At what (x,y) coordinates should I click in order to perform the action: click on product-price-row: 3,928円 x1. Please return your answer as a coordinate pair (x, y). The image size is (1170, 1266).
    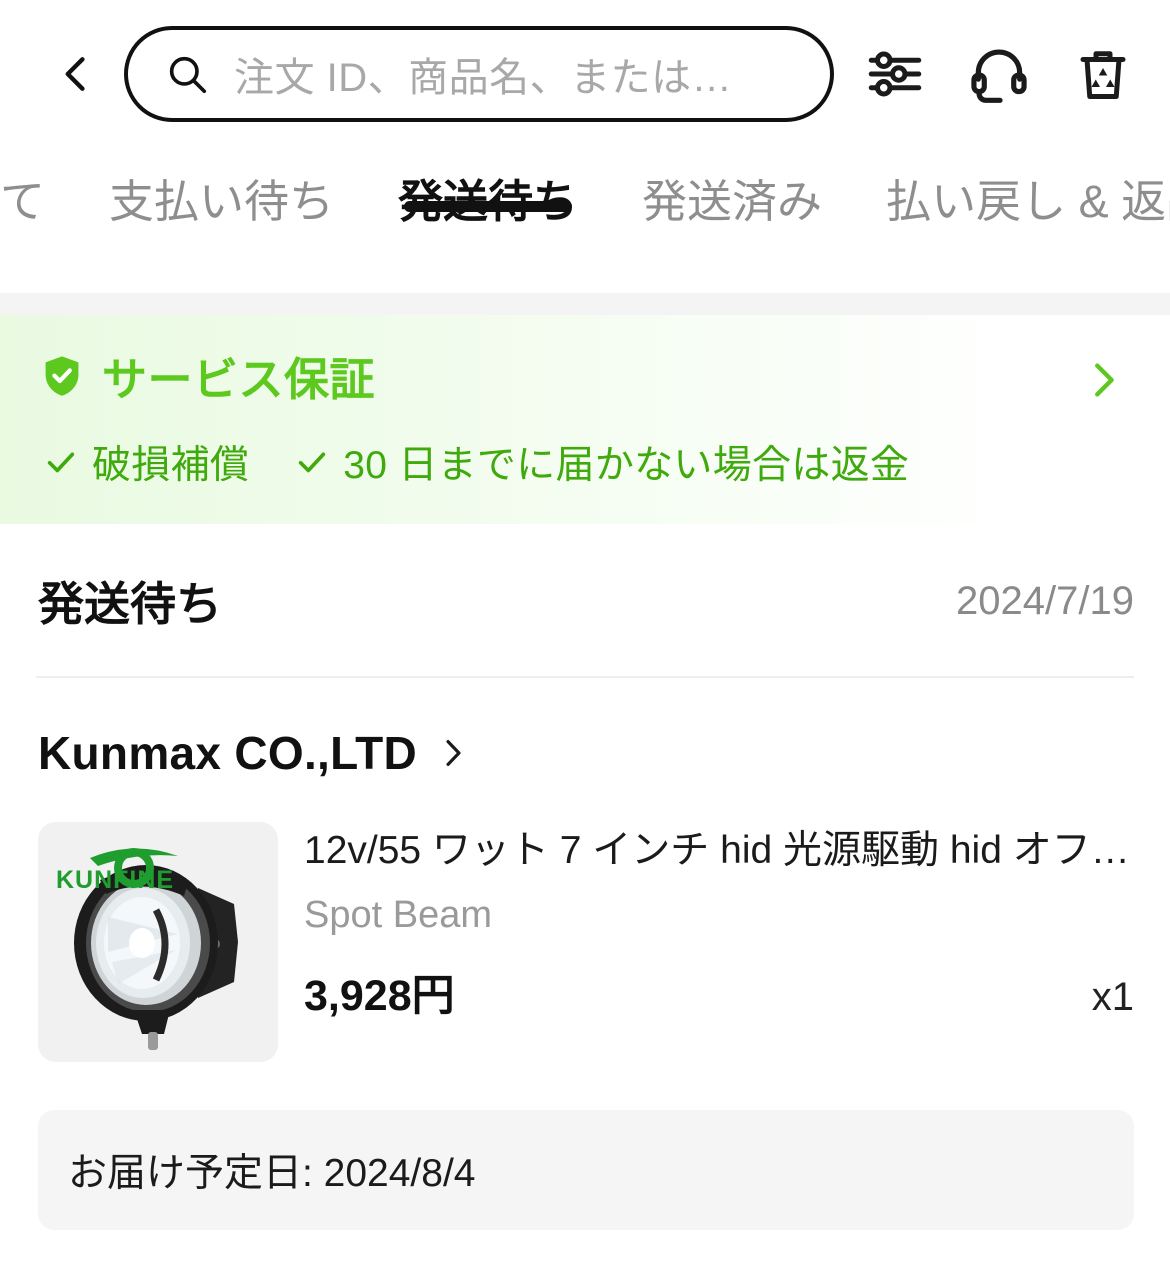
    Looking at the image, I should click on (719, 992).